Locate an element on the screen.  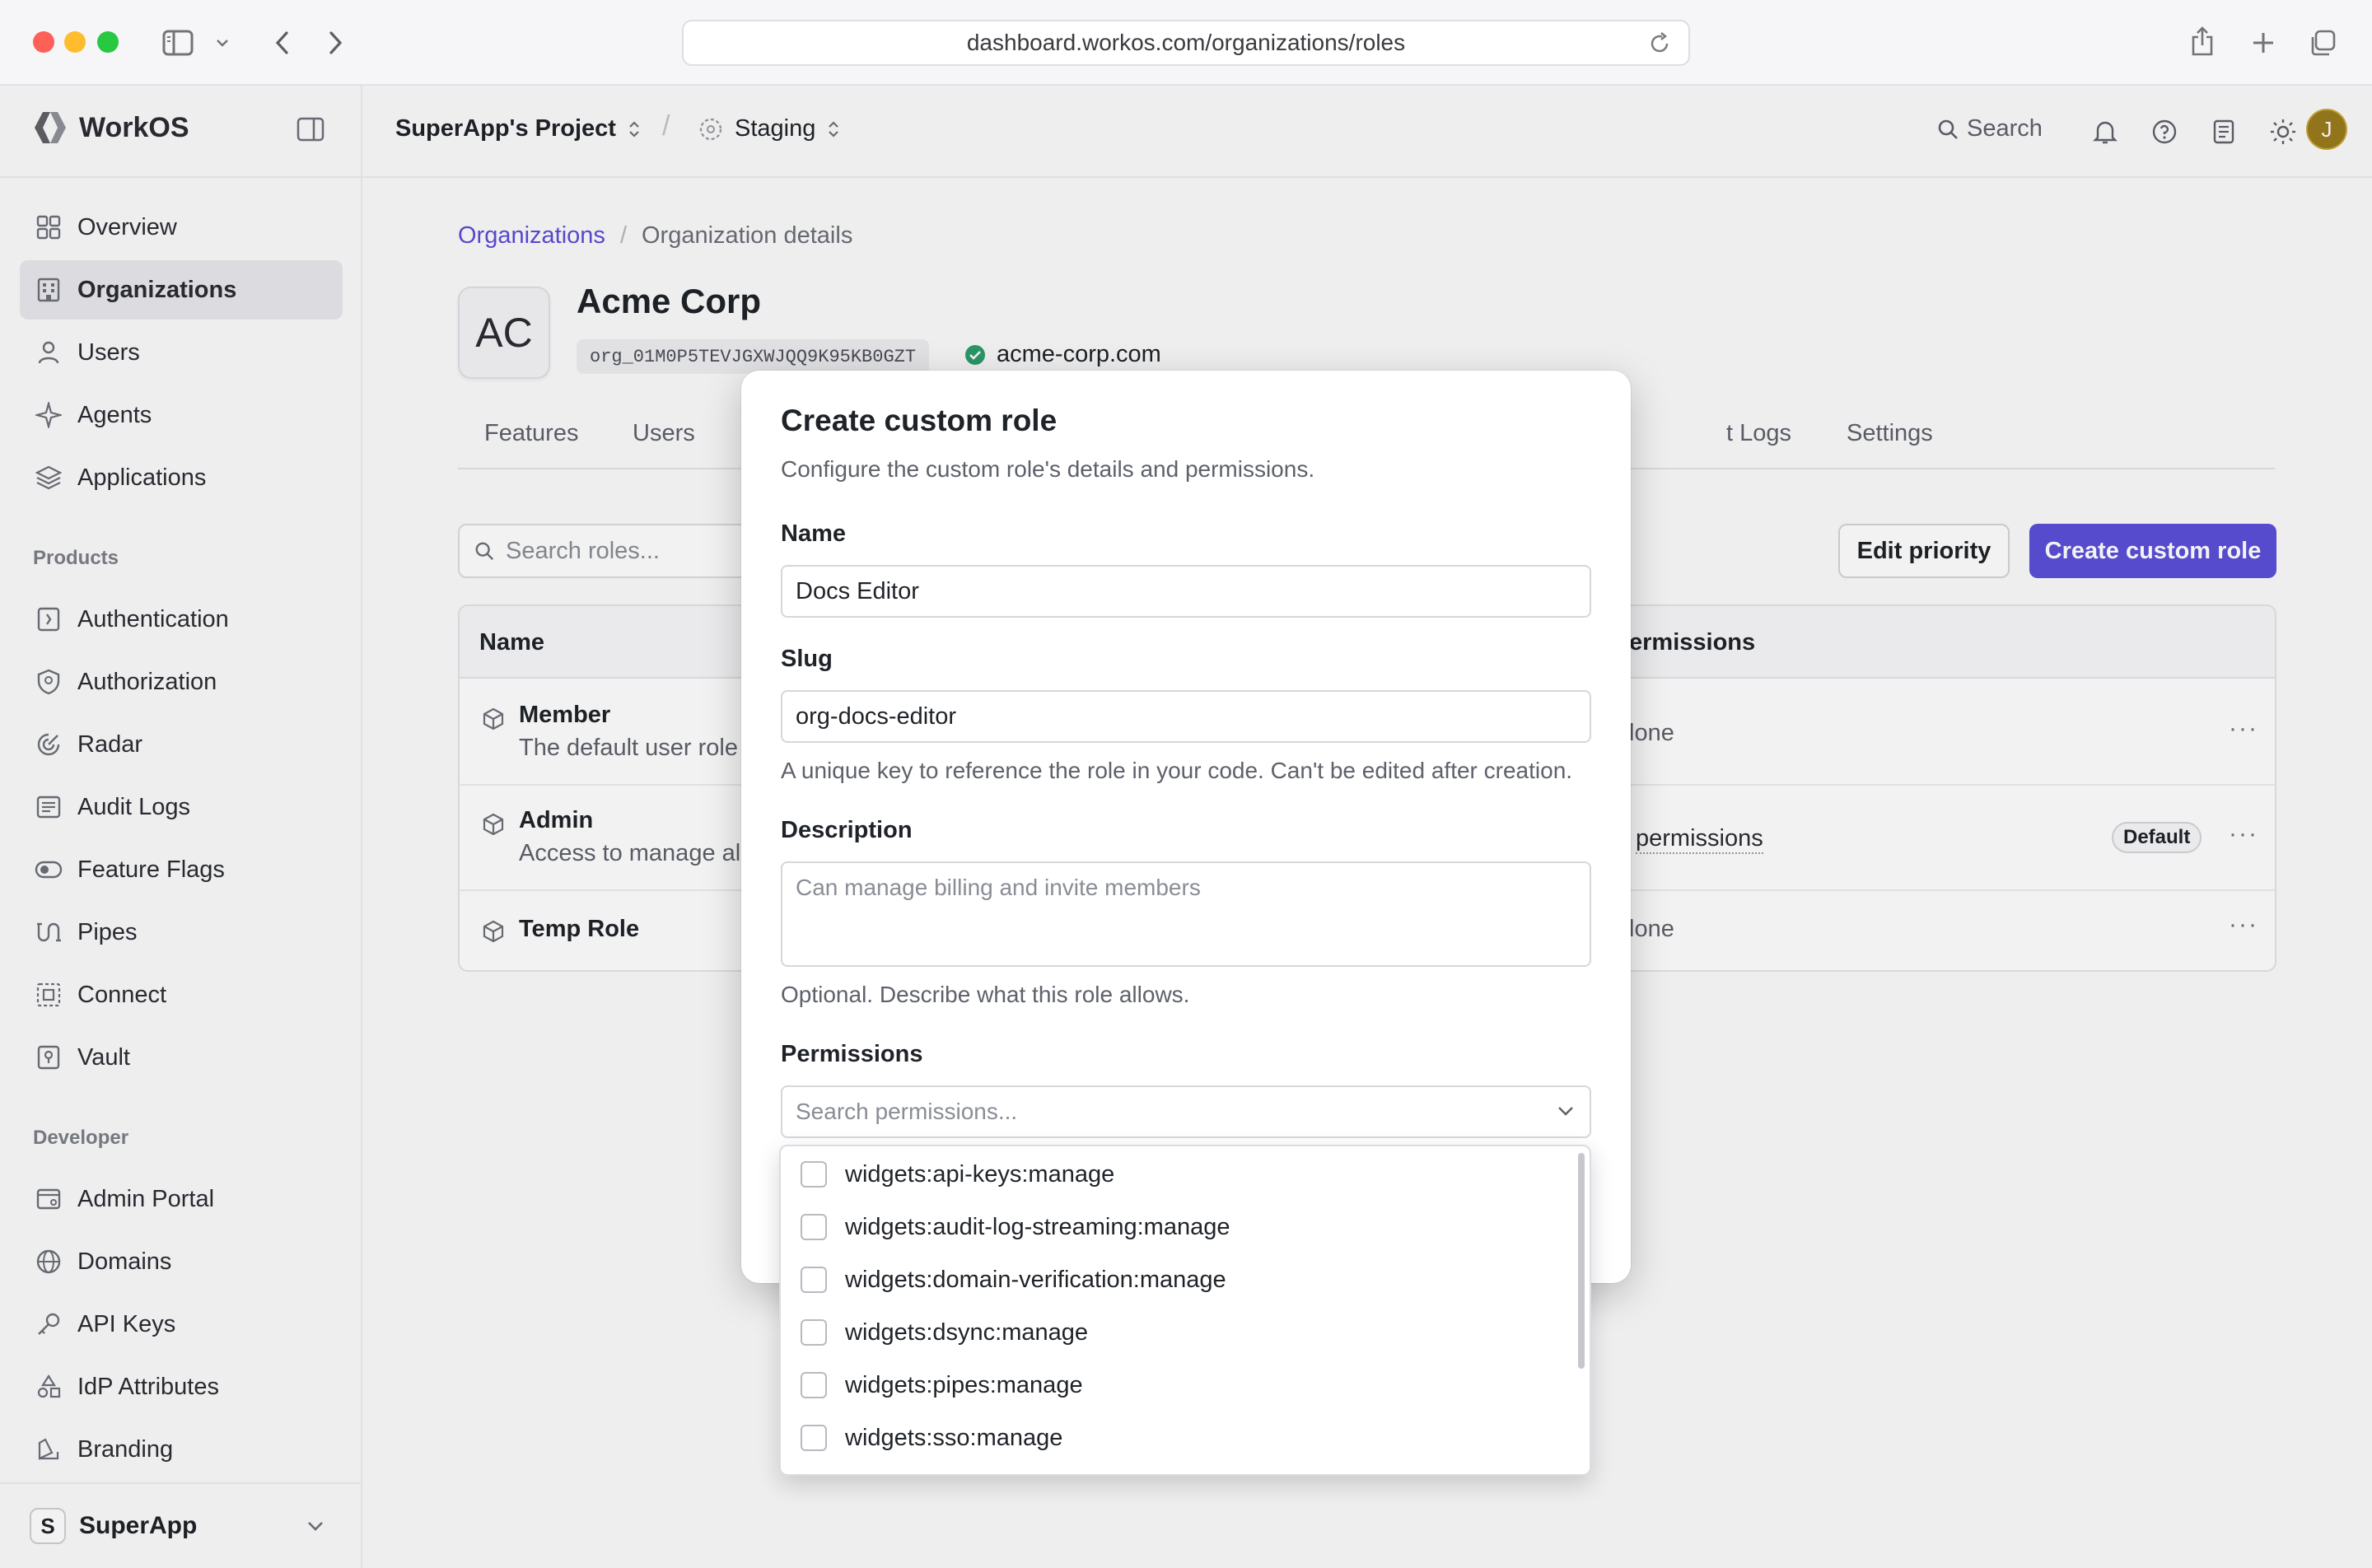
reload-icon is located at coordinates (1659, 43).